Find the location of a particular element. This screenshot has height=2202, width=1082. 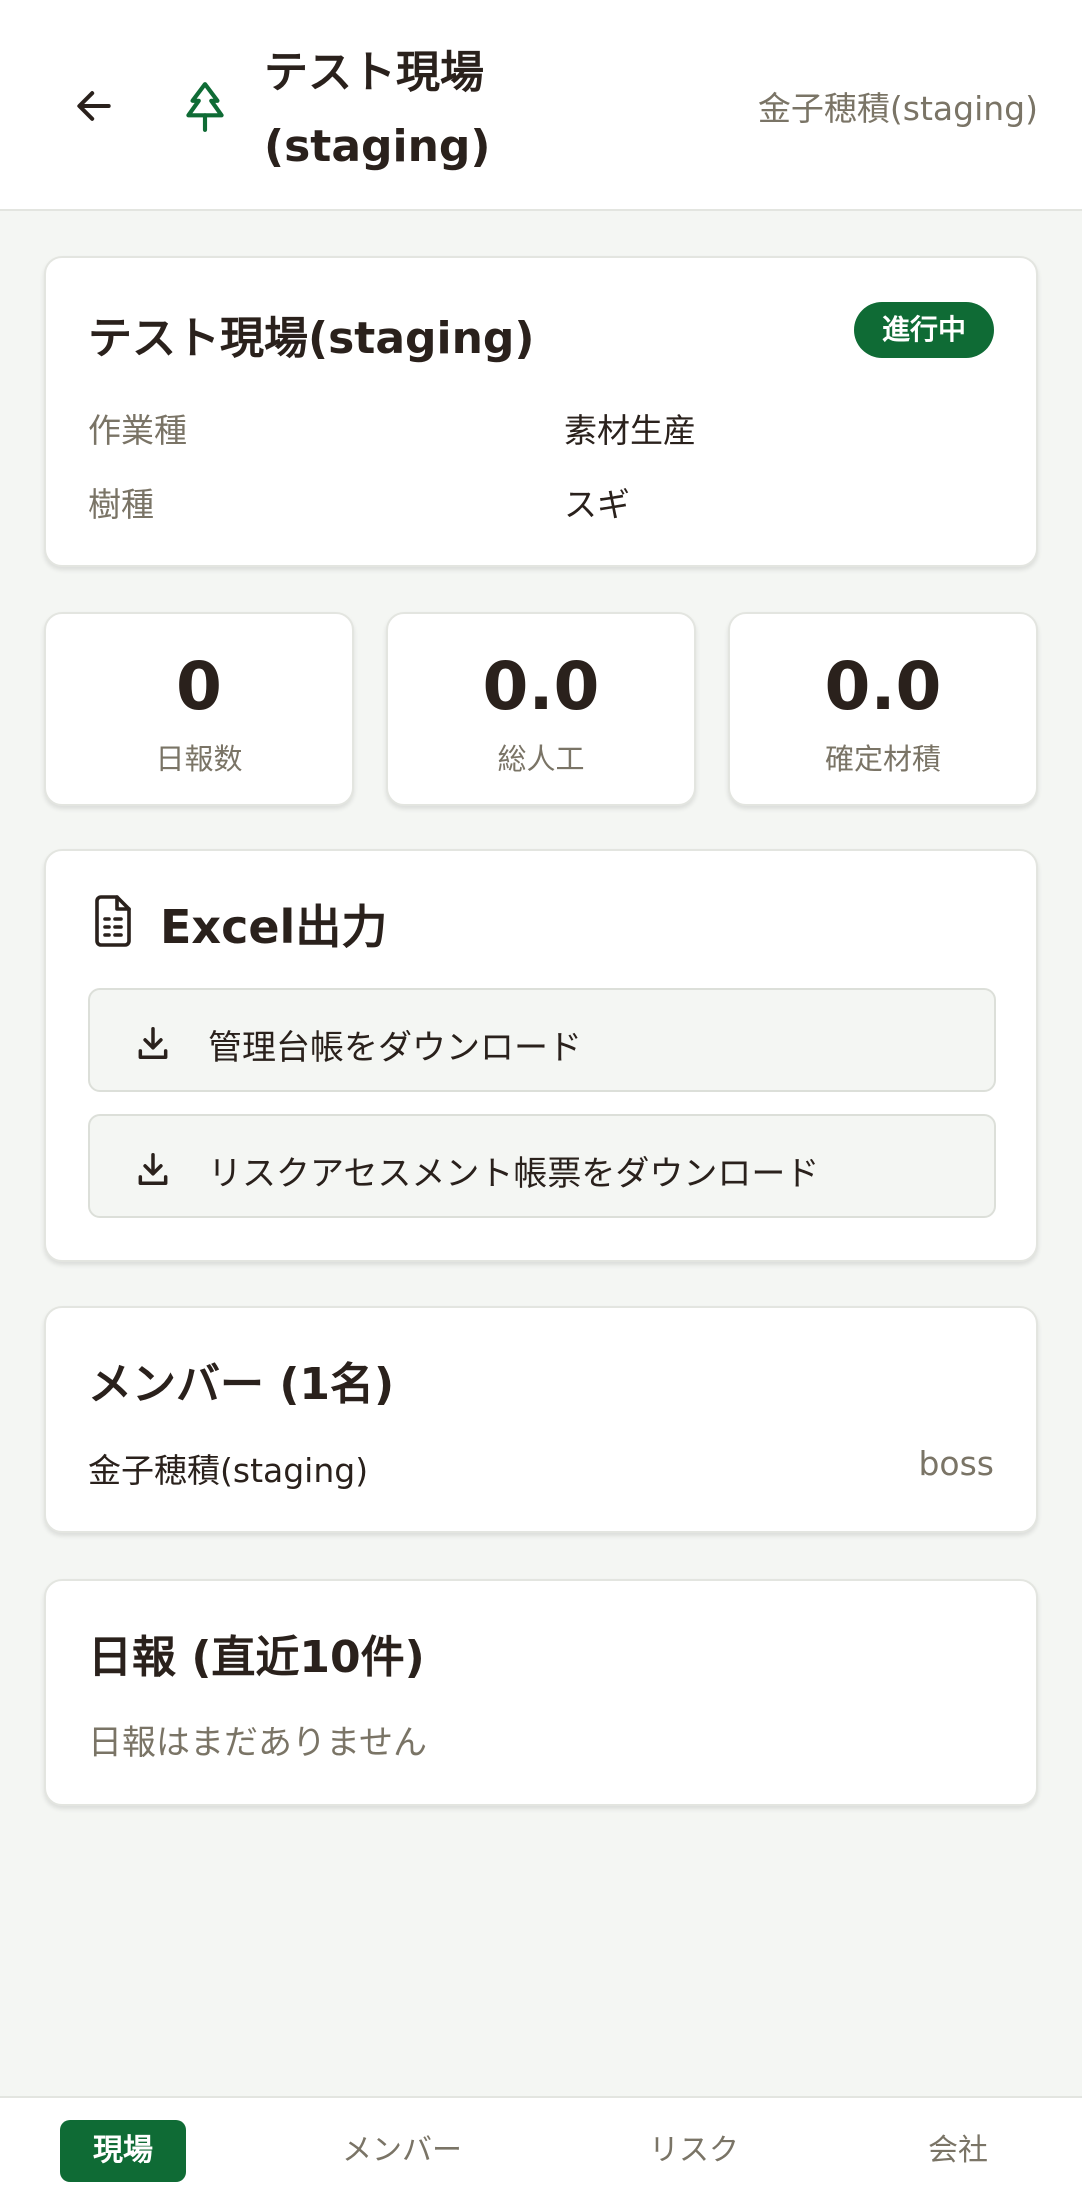

reports-empty-text: 日報はまだありません is located at coordinates (257, 1743).